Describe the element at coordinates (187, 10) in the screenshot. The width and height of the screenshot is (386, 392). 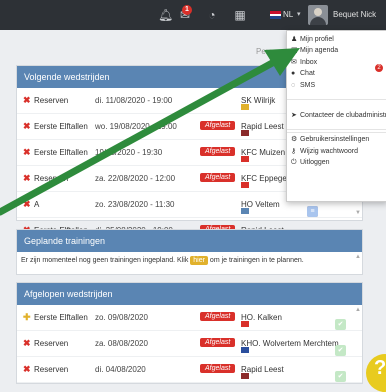
I see `notification-badge: 1` at that location.